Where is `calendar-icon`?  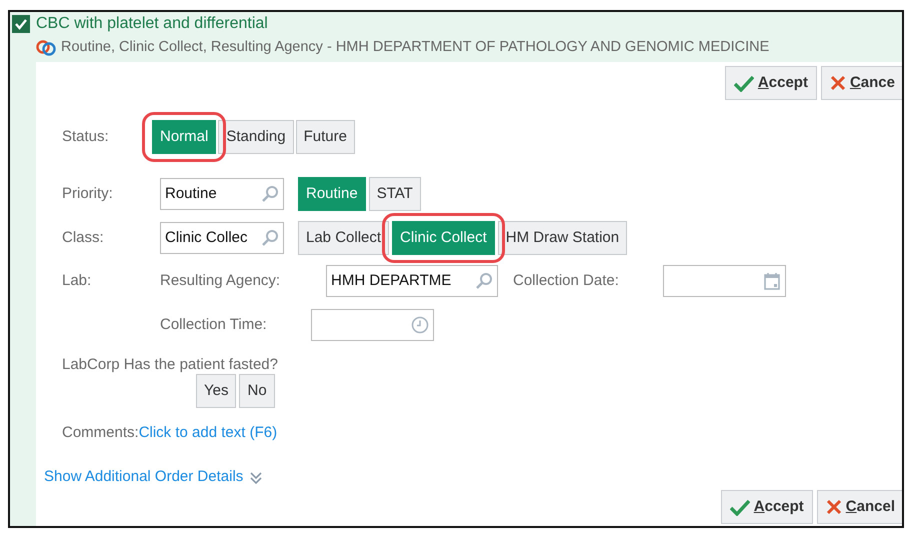
calendar-icon is located at coordinates (772, 281).